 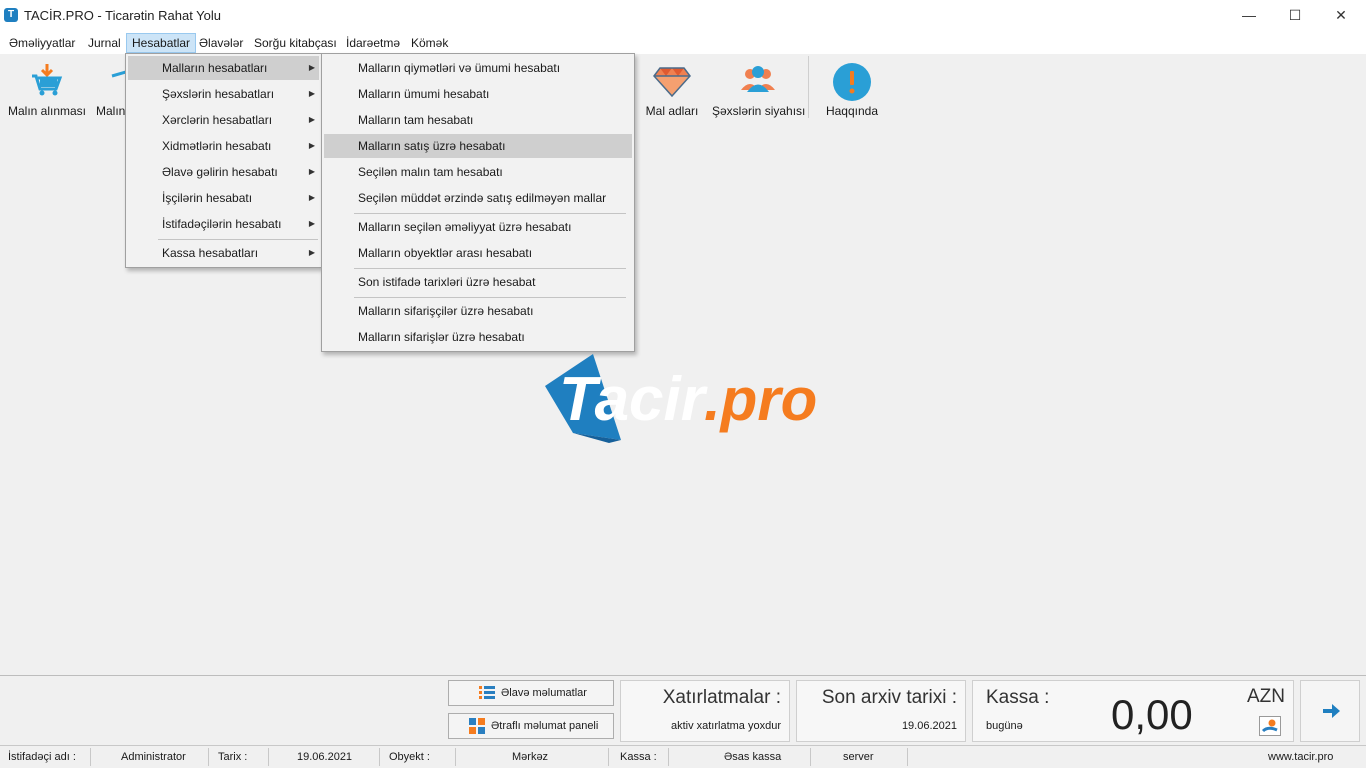 I want to click on archive-box: Son arxiv tarixi : 19.06.2021, so click(x=881, y=711).